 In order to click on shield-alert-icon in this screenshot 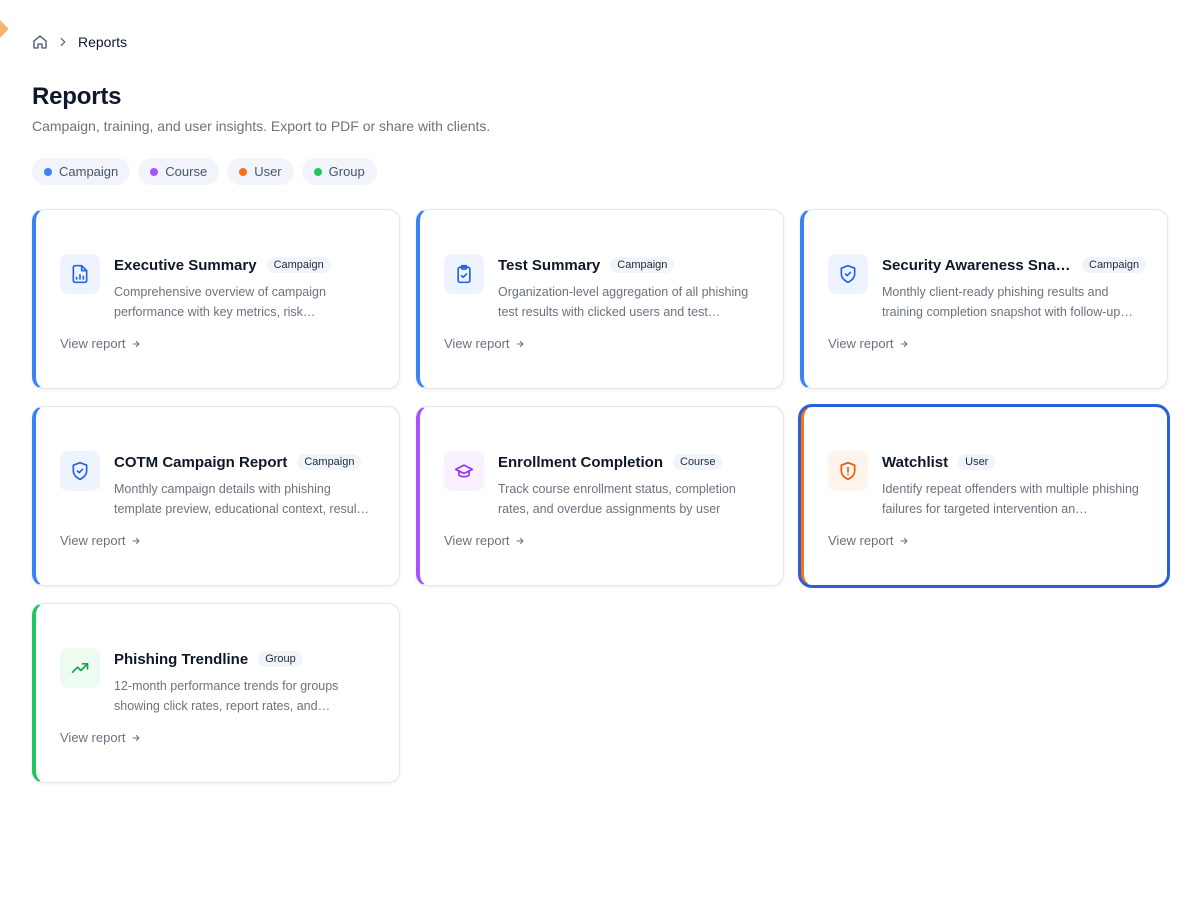, I will do `click(848, 471)`.